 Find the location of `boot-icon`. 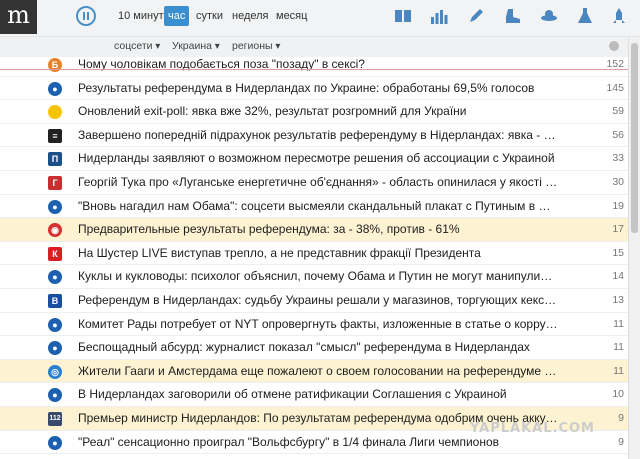

boot-icon is located at coordinates (513, 16).